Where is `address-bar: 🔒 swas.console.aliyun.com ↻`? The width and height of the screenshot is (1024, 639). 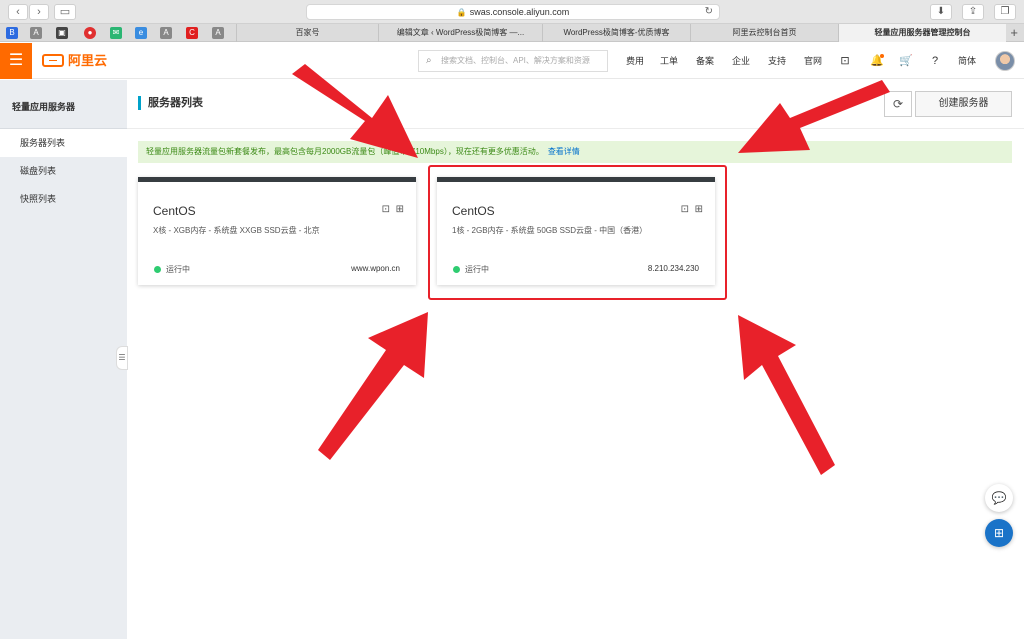
address-bar: 🔒 swas.console.aliyun.com ↻ is located at coordinates (513, 12).